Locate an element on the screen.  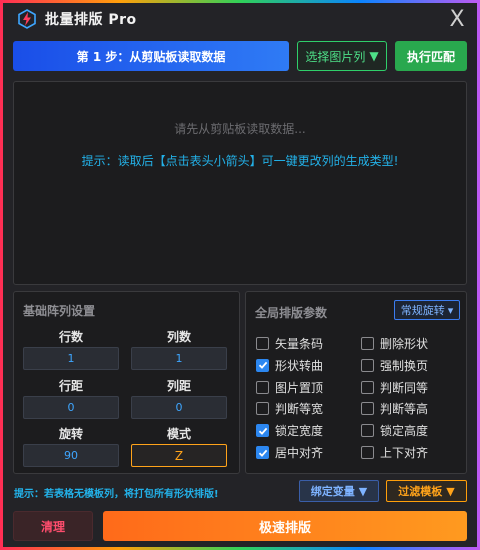
select-column-label: 选择图片列 is located at coordinates (335, 56).